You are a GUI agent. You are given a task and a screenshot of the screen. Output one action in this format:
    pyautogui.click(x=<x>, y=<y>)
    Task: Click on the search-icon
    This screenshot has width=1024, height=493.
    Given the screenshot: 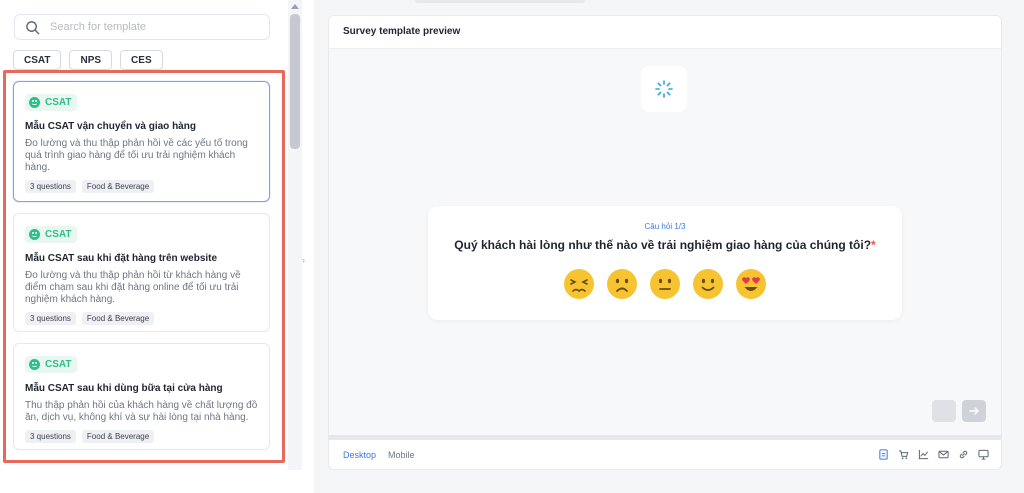 What is the action you would take?
    pyautogui.click(x=33, y=27)
    